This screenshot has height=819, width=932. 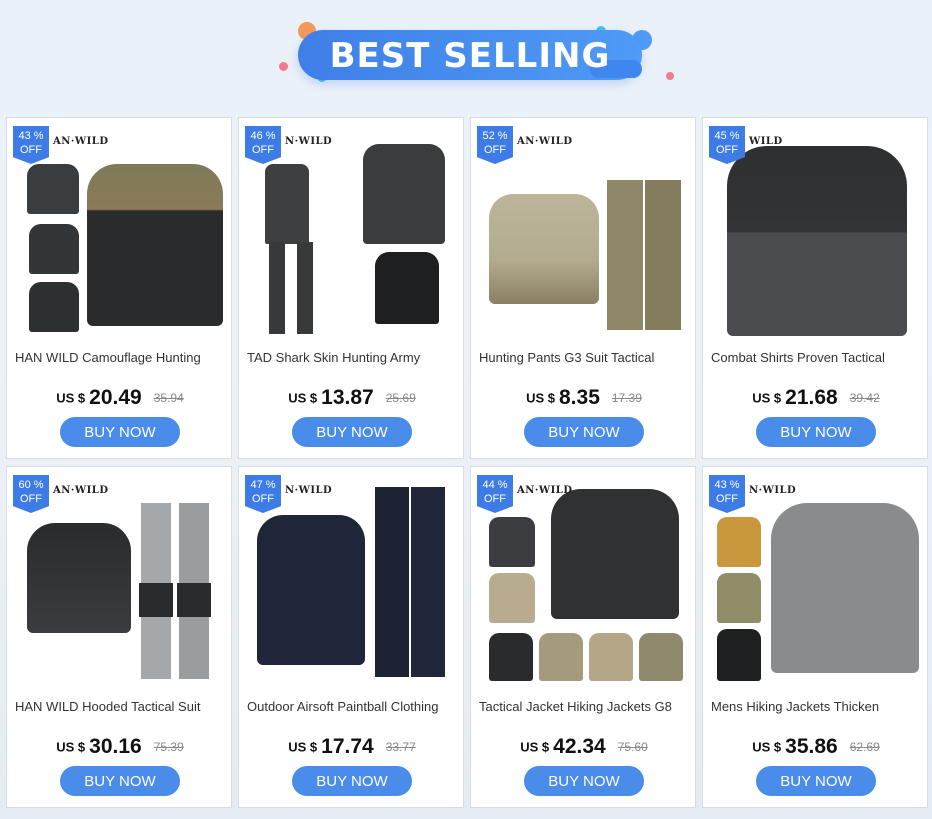 What do you see at coordinates (121, 357) in the screenshot?
I see `product-title: HAN WILD Camouflage Hunting` at bounding box center [121, 357].